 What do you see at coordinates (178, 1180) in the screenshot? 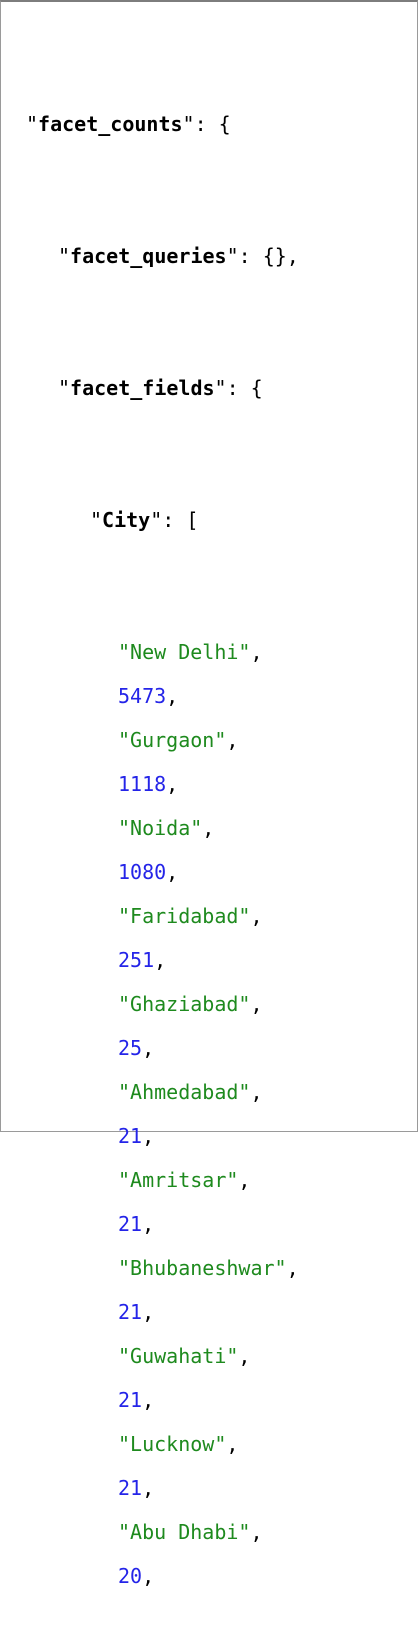
I see `json-city-name: "Amritsar"` at bounding box center [178, 1180].